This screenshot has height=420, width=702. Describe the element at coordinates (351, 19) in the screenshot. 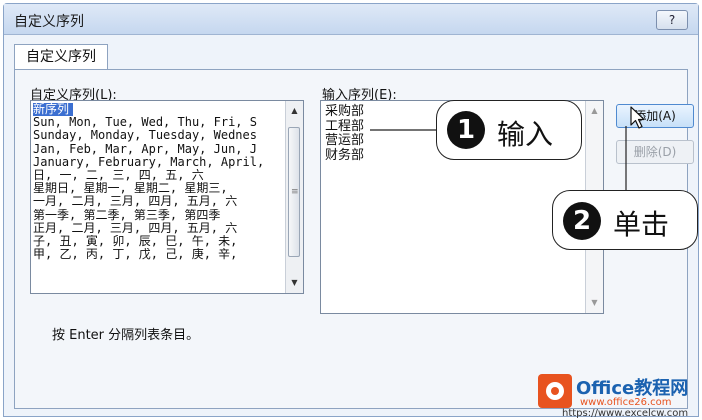

I see `title-bar: 自定义序列 ?` at that location.